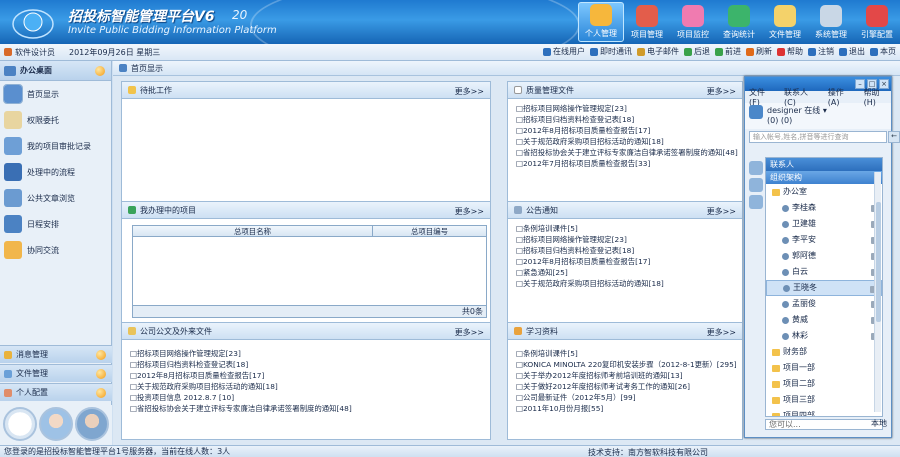  Describe the element at coordinates (762, 97) in the screenshot. I see `im-menu-item: 文件(F)` at that location.